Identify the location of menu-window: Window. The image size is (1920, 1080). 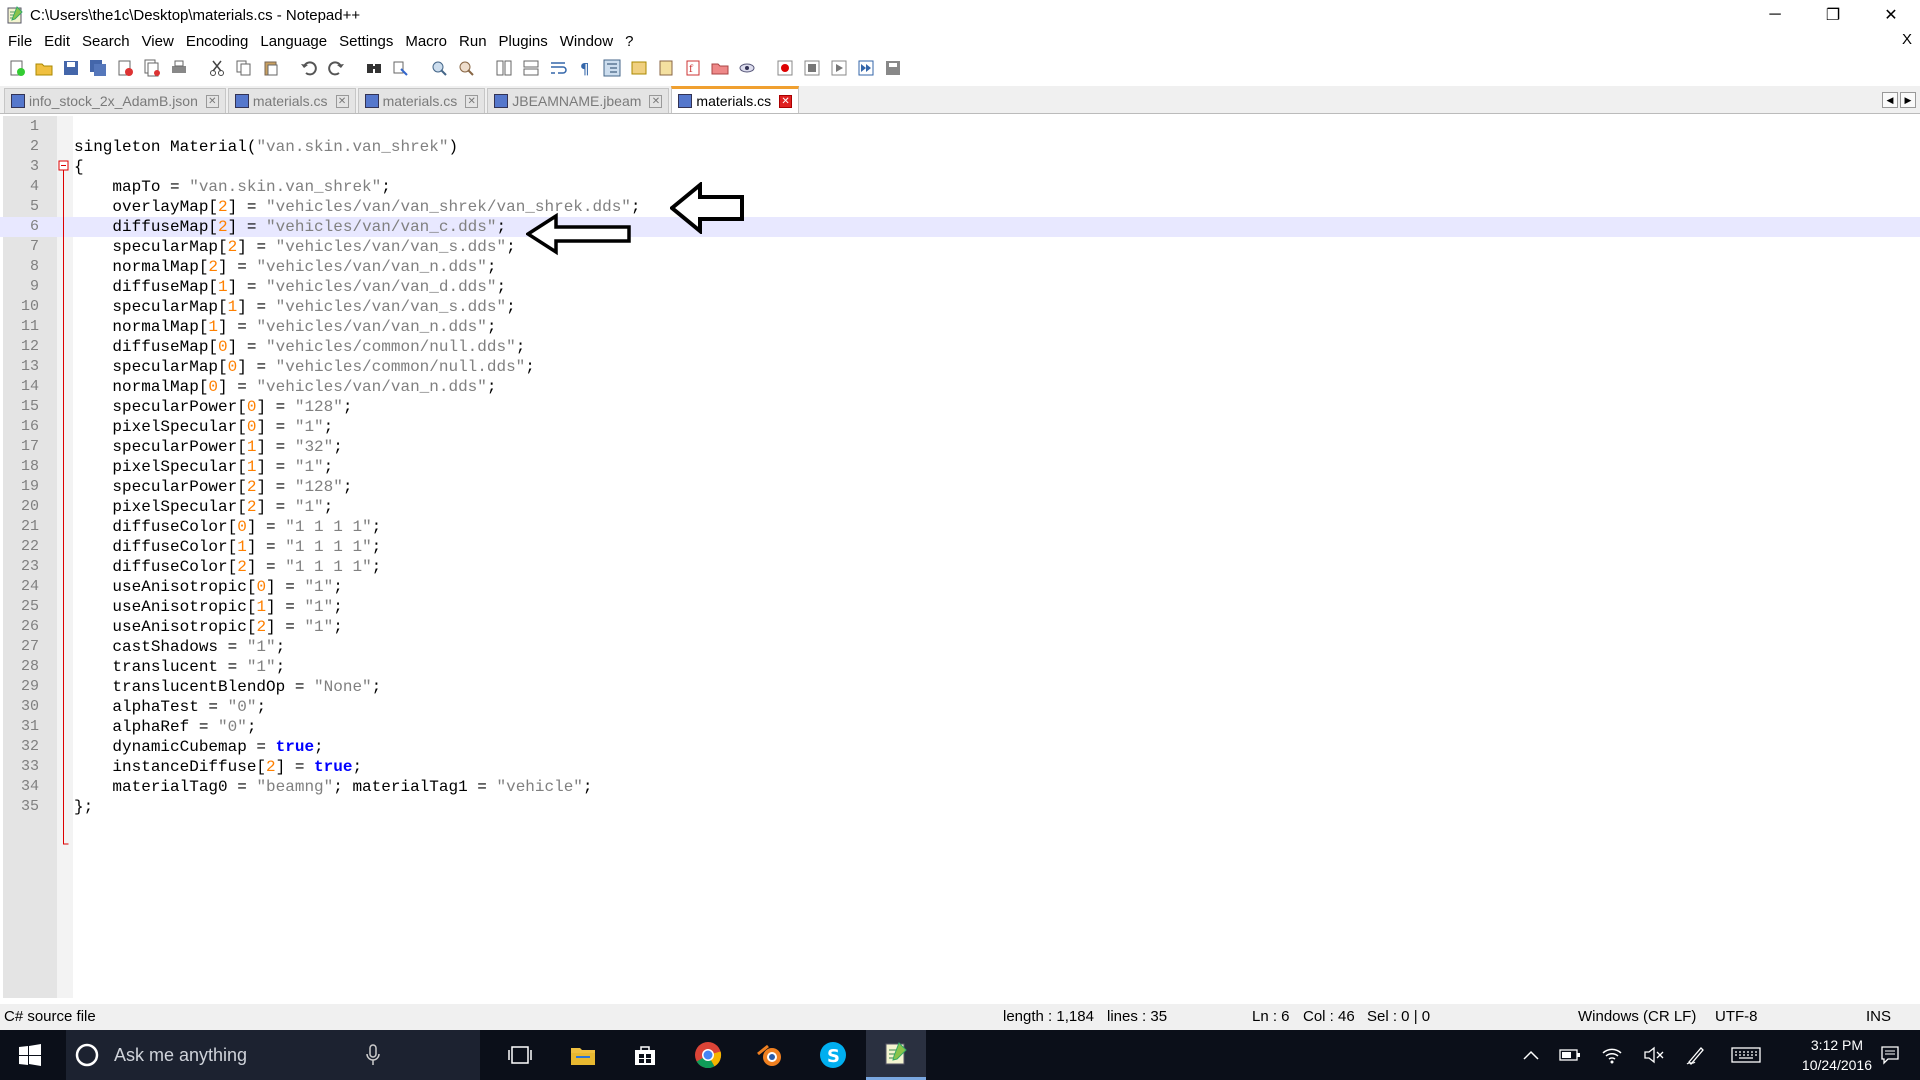
(586, 41).